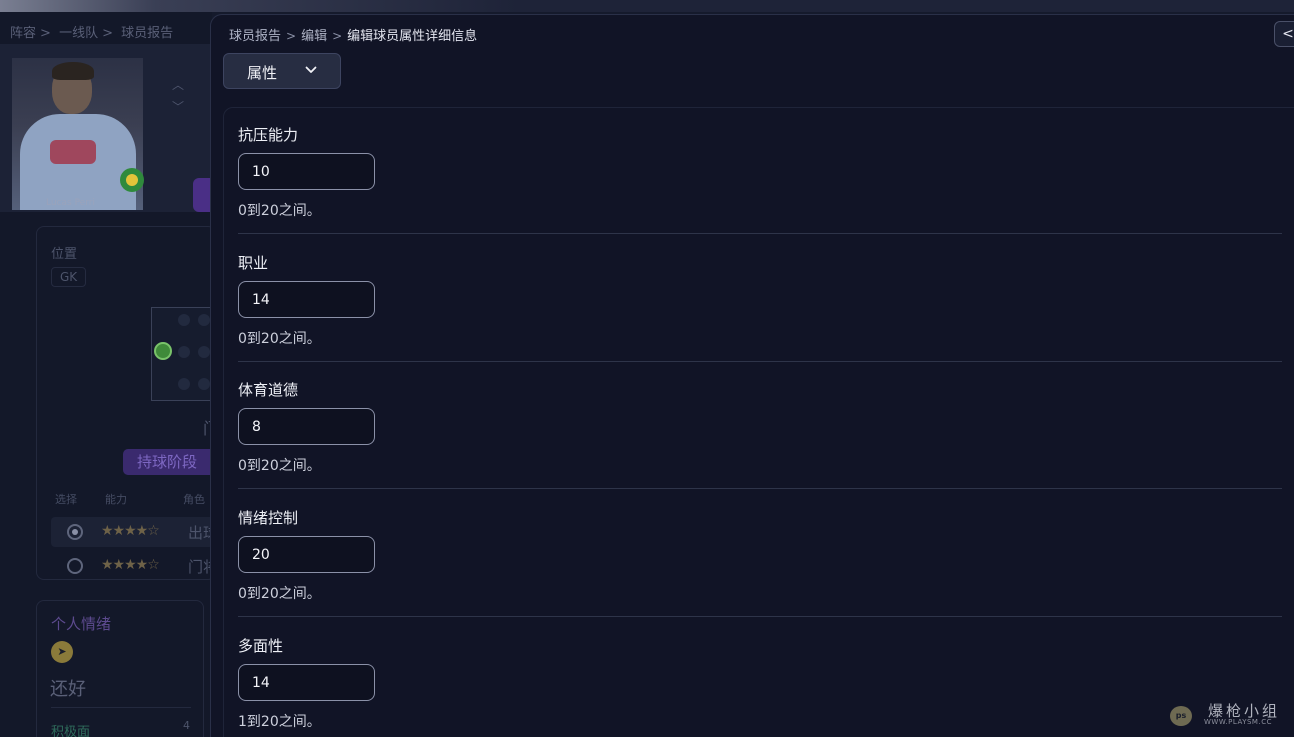 Image resolution: width=1294 pixels, height=737 pixels. Describe the element at coordinates (268, 135) in the screenshot. I see `field-label: 抗压能力` at that location.